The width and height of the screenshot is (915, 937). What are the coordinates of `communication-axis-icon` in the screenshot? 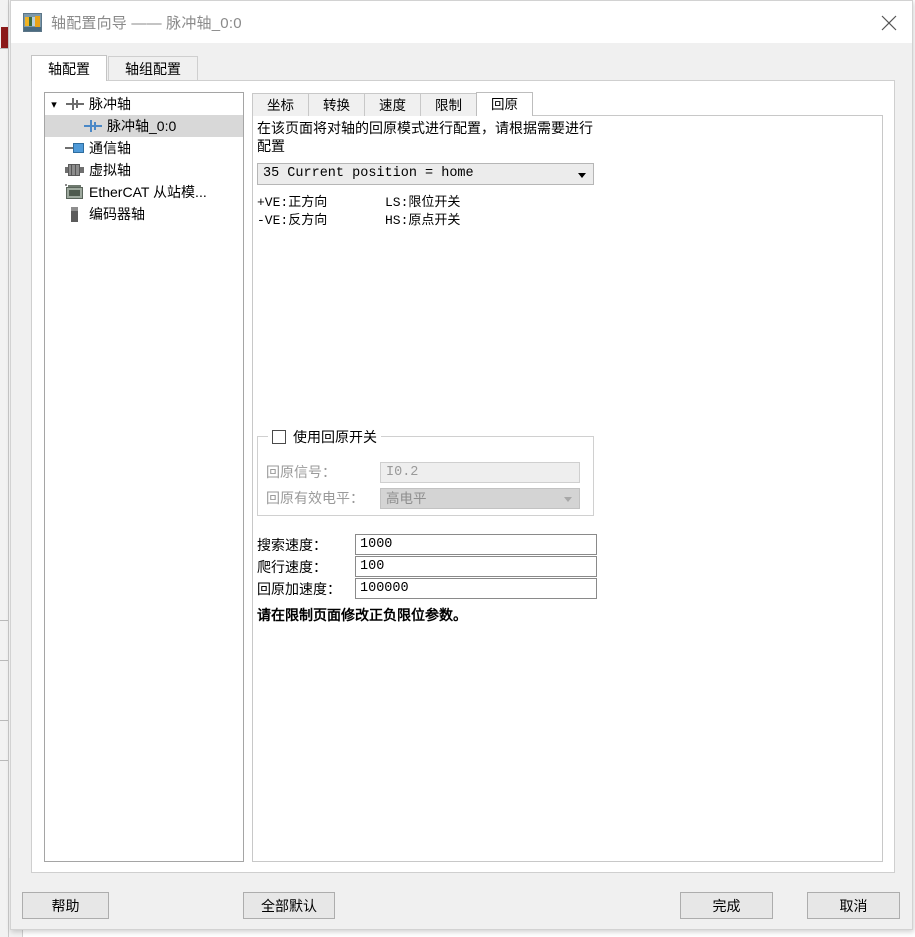 It's located at (75, 148).